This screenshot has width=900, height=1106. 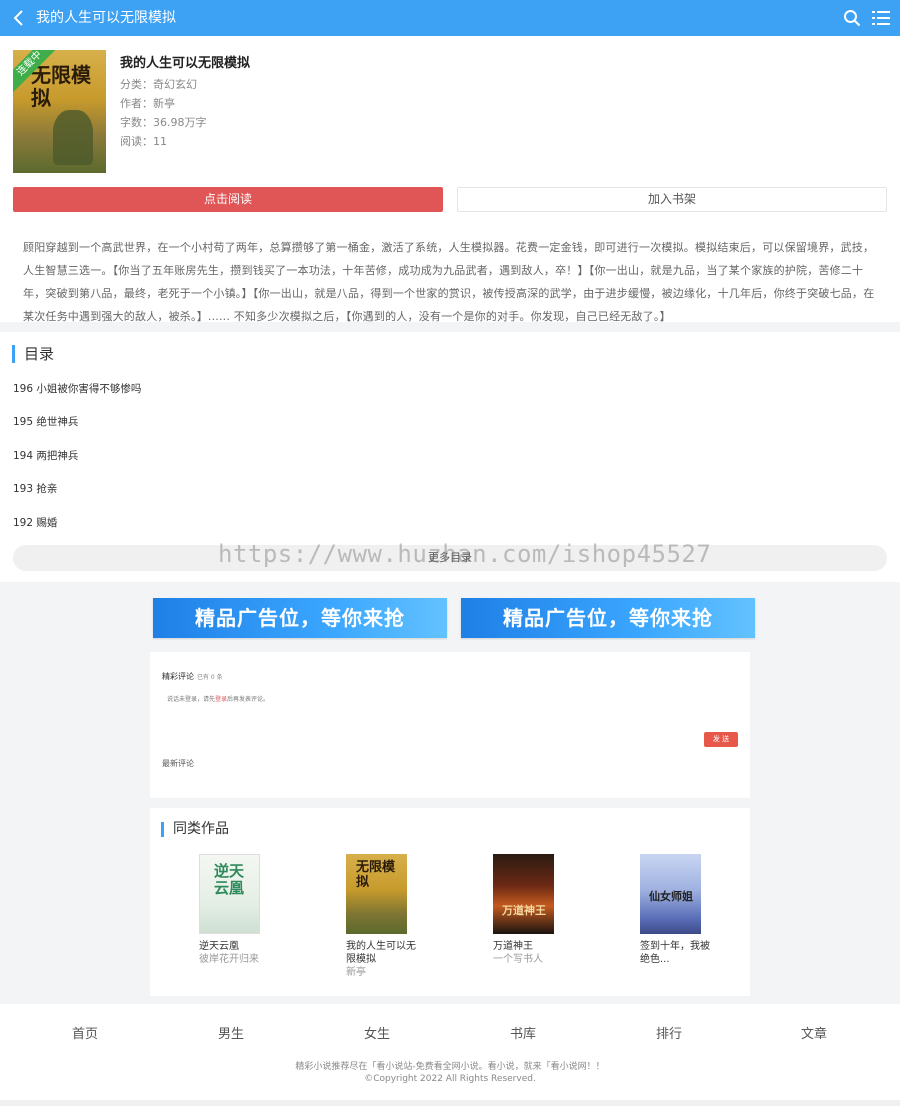 I want to click on book-author: 作者：新亭, so click(x=147, y=103).